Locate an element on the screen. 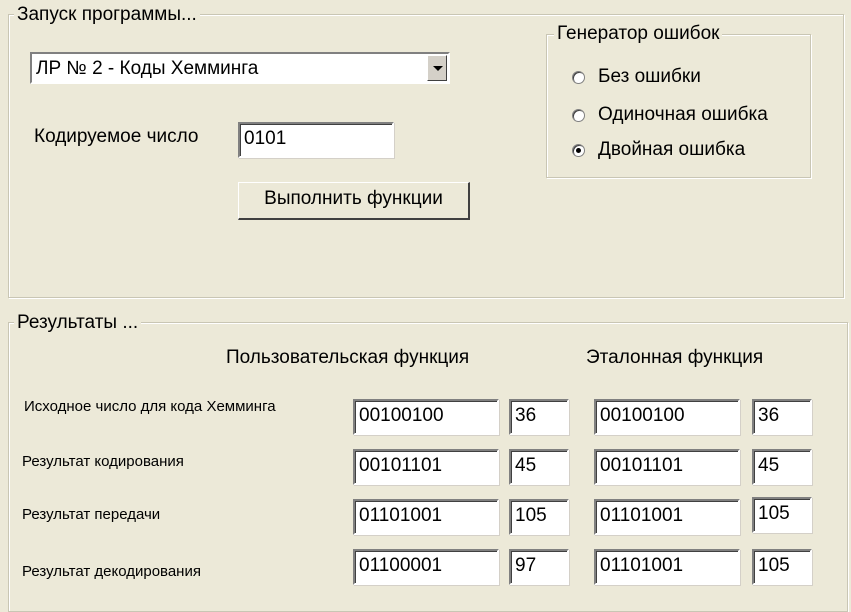 This screenshot has width=851, height=612. user-encoding-bin: 00101101 is located at coordinates (426, 467).